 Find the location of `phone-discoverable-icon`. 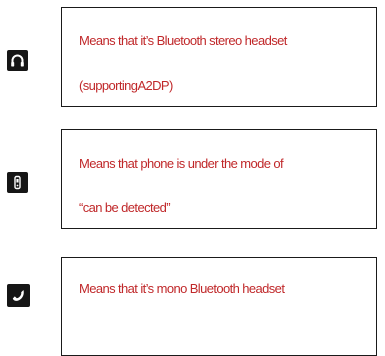

phone-discoverable-icon is located at coordinates (17, 182).